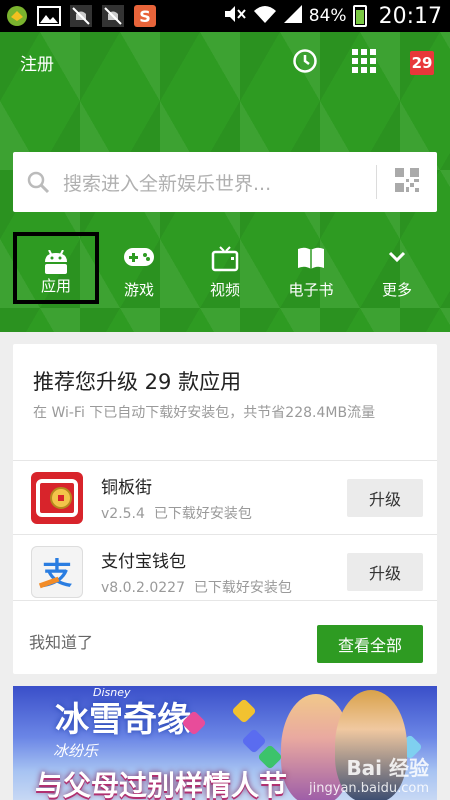 The image size is (450, 800). I want to click on watermark-url: jingyan.baidu.com, so click(369, 788).